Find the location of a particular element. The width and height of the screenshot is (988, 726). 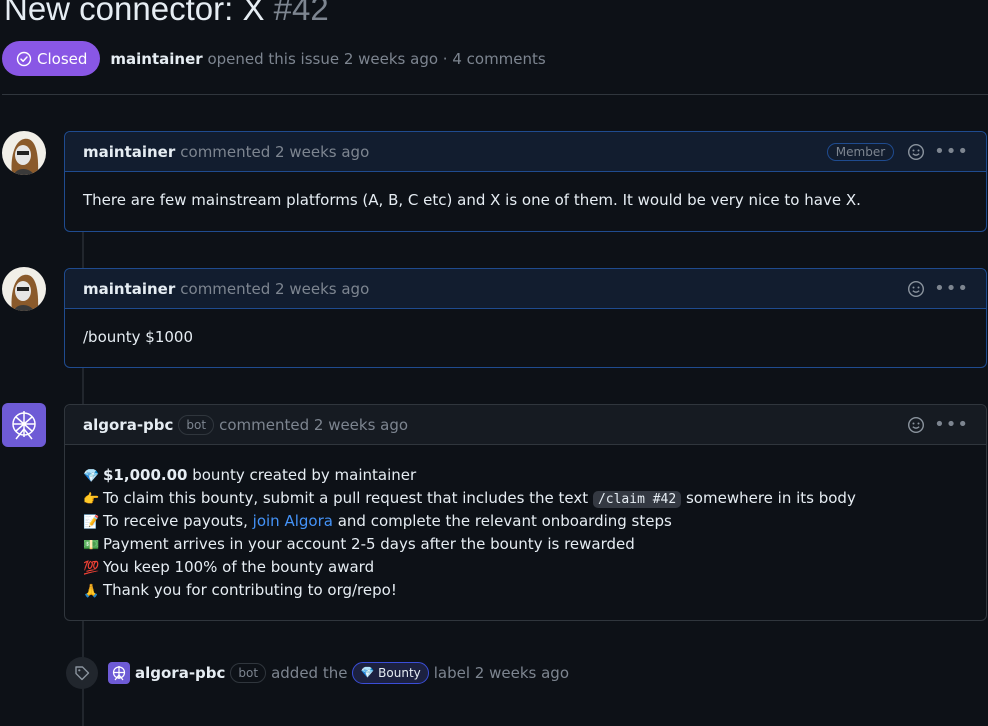

claim-text-post: somewhere in its body is located at coordinates (768, 498).